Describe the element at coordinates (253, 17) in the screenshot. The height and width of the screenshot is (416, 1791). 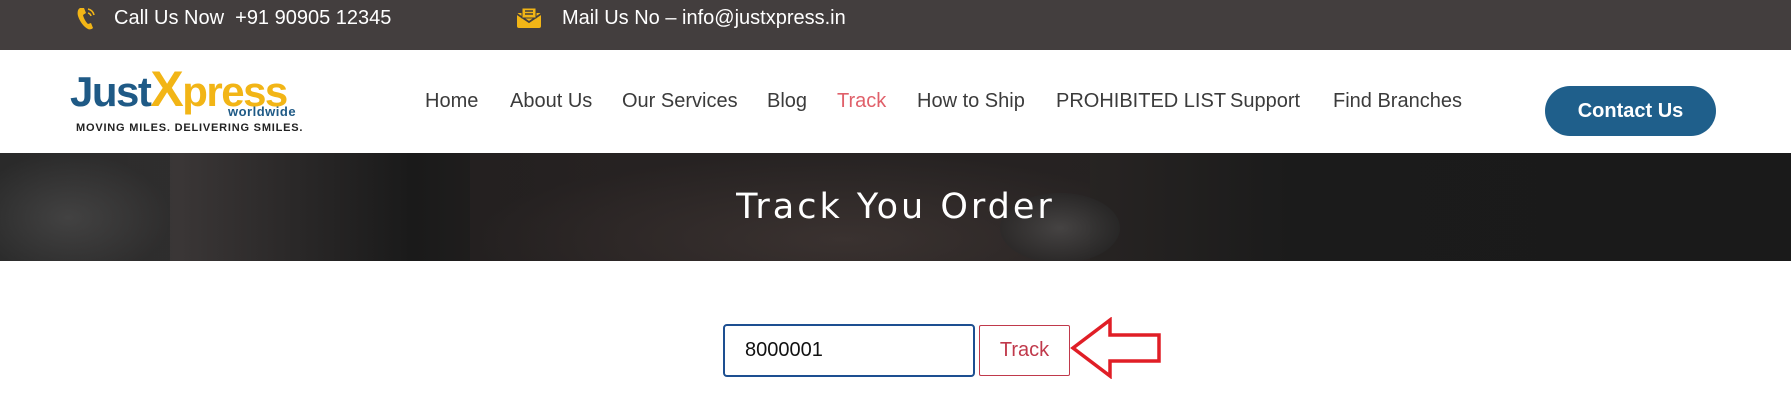
I see `call-text: Call Us Now +91 90905 12345` at that location.